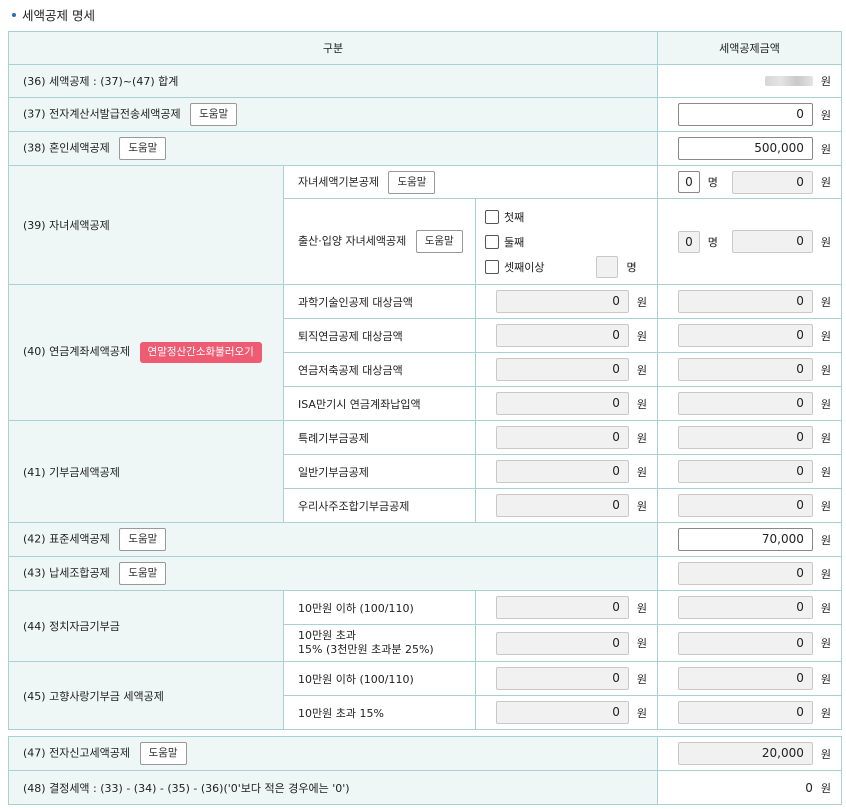 The width and height of the screenshot is (846, 810). I want to click on load-simplified-button: 연말정산간소화불러오기, so click(200, 352).